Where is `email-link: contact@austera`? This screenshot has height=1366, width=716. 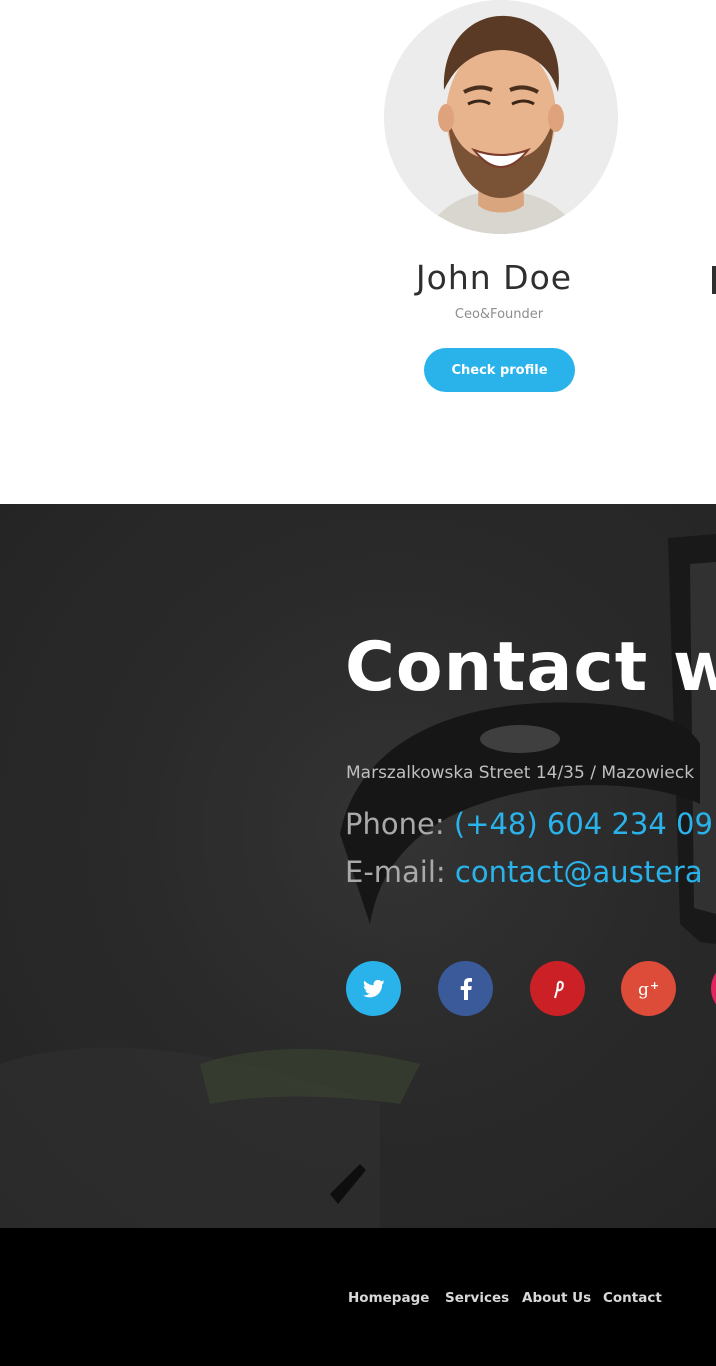
email-link: contact@austera is located at coordinates (579, 872).